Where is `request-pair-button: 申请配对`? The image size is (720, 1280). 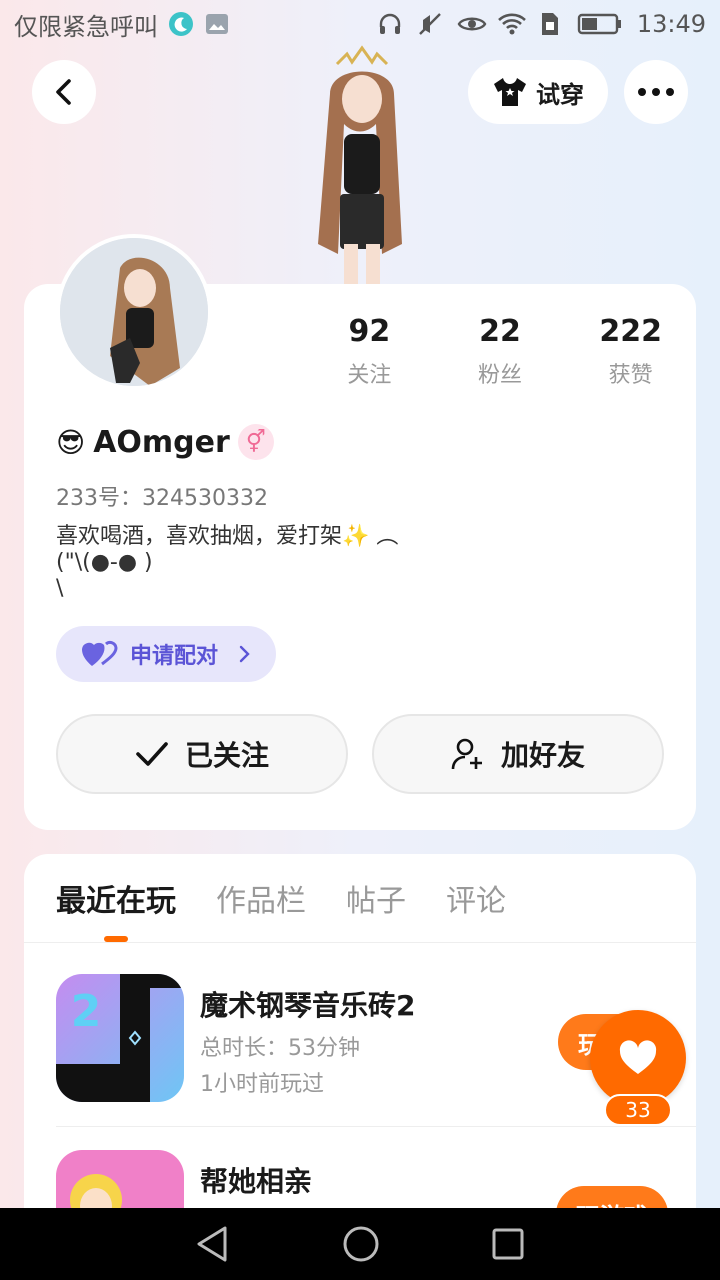
request-pair-button: 申请配对 is located at coordinates (166, 654).